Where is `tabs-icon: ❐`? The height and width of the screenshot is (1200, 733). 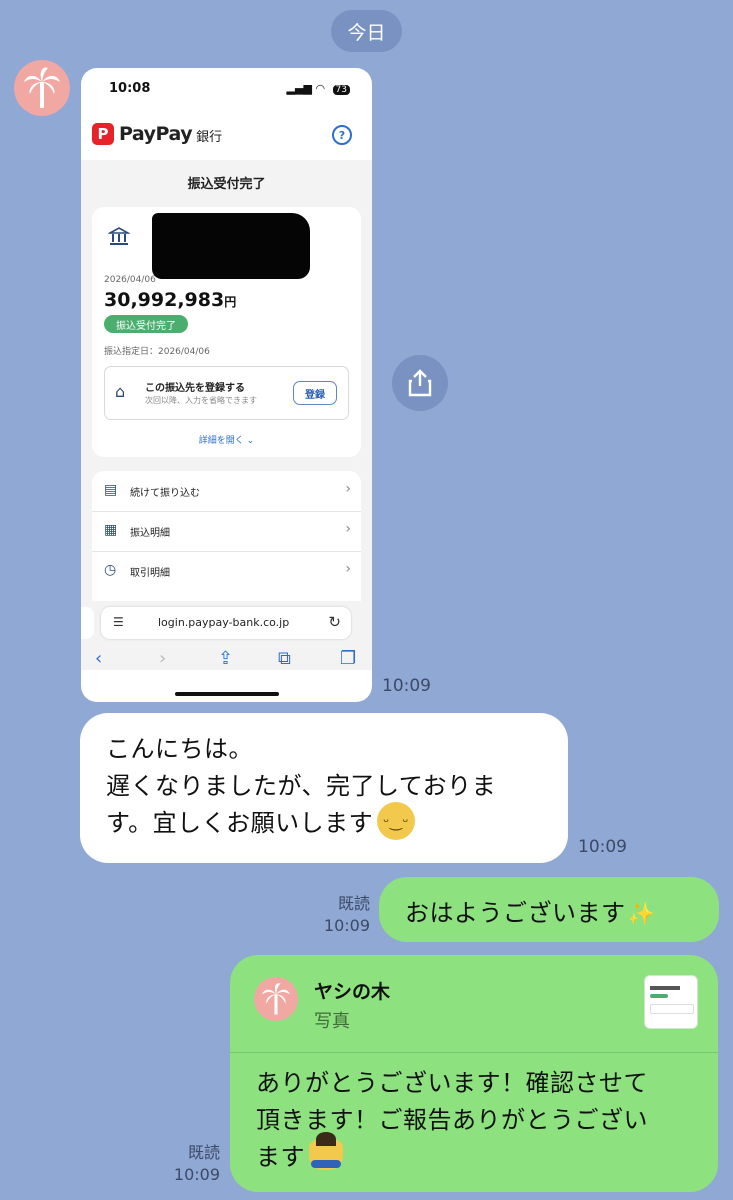
tabs-icon: ❐ is located at coordinates (348, 658).